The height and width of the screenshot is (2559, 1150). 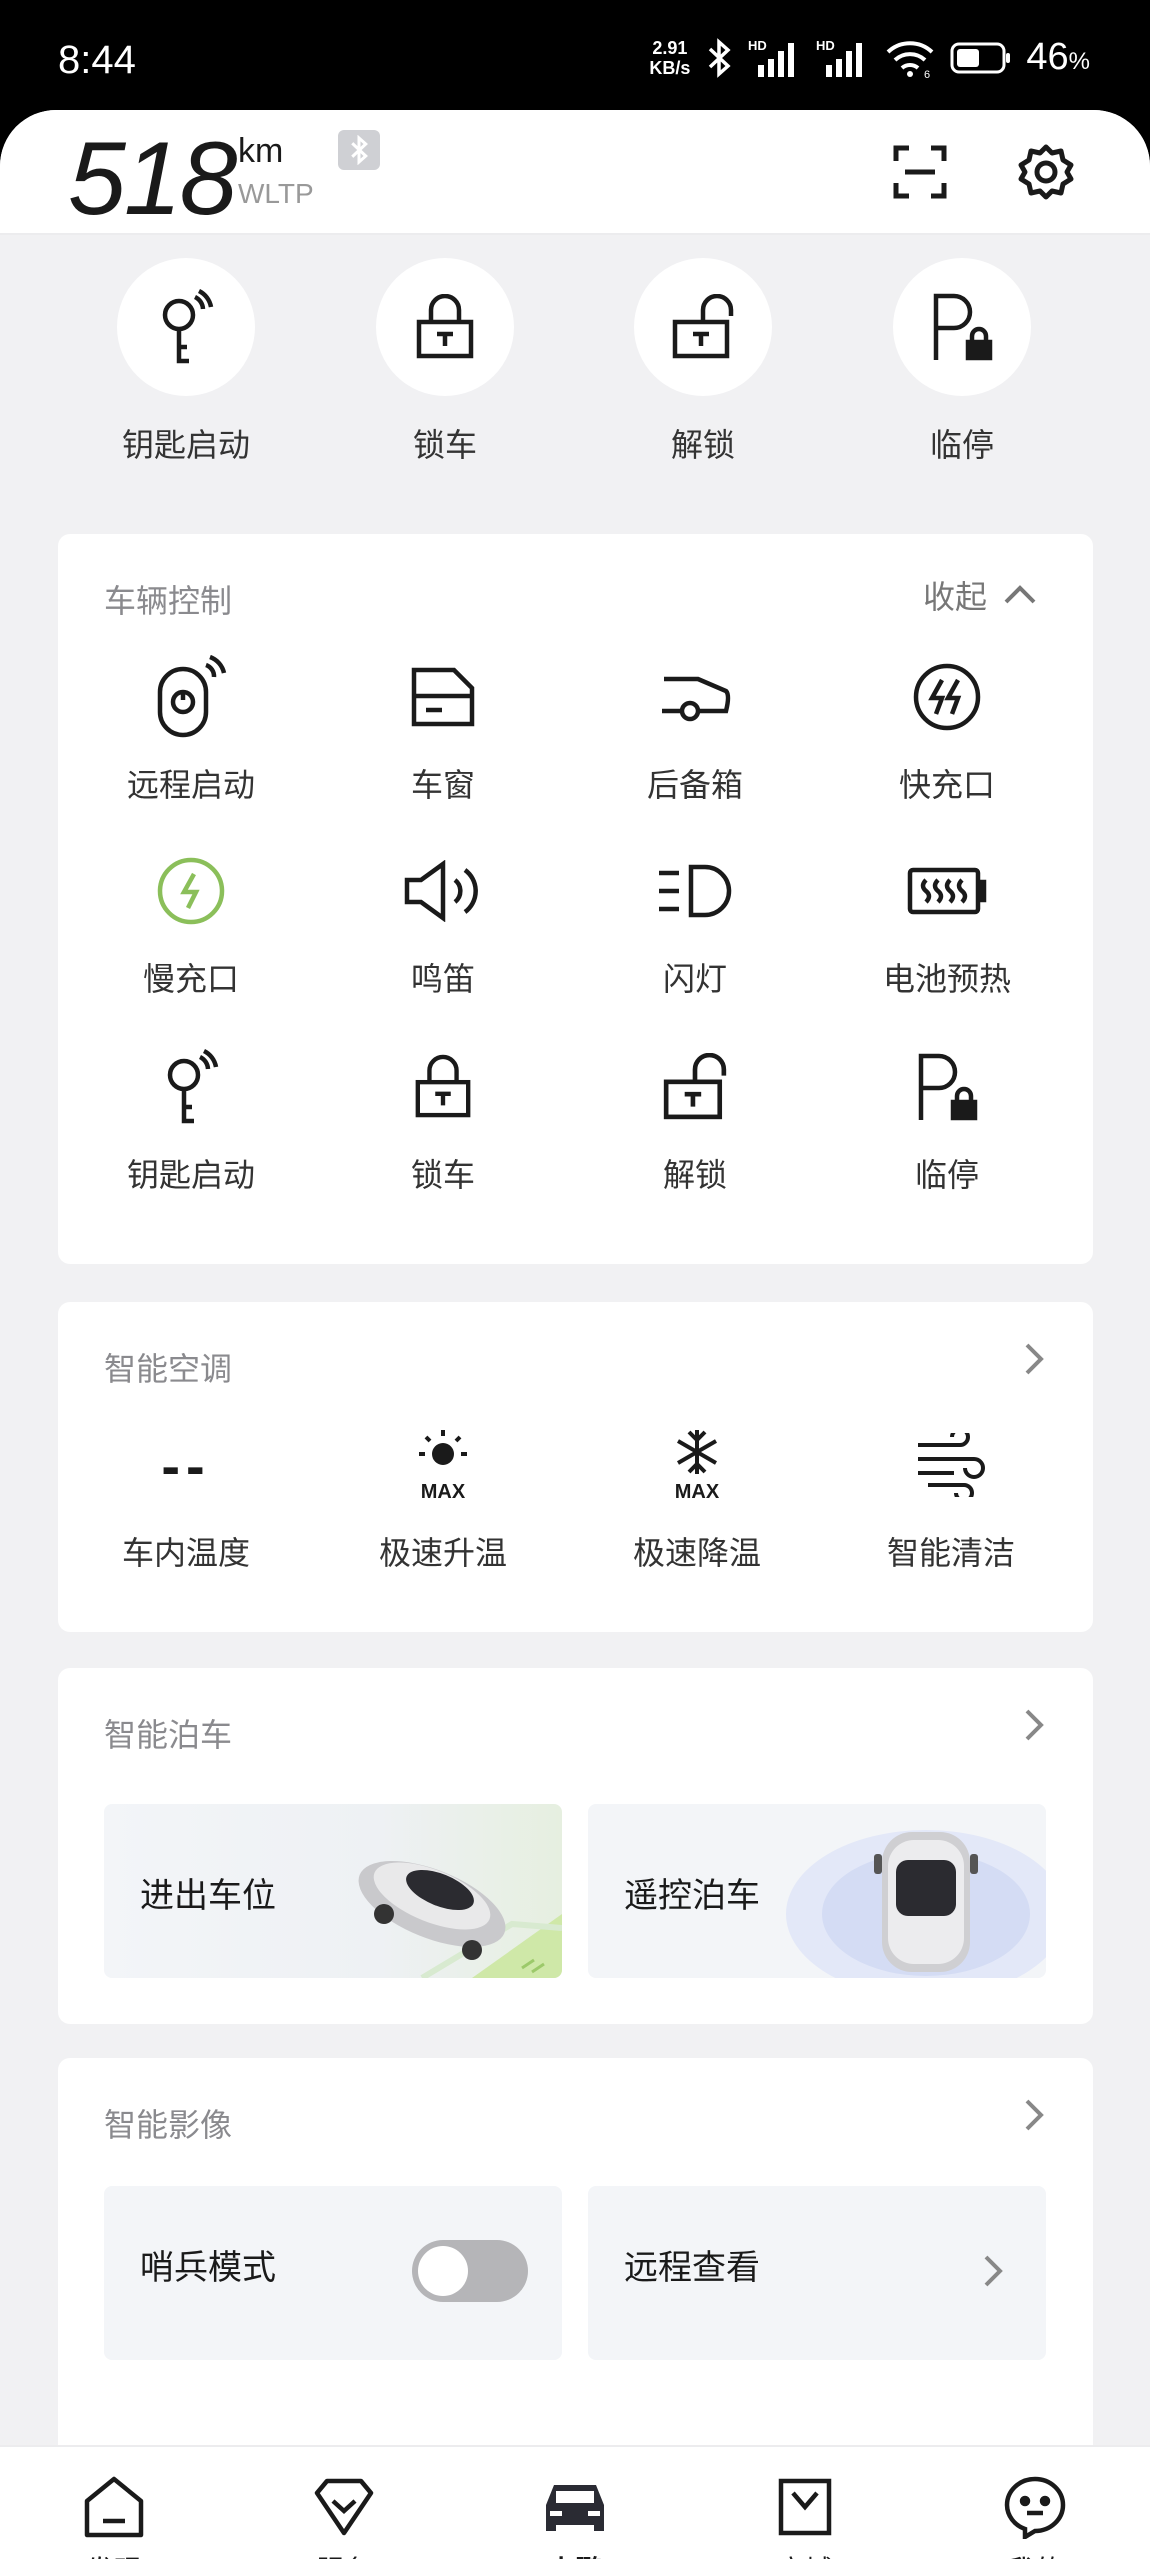 What do you see at coordinates (443, 923) in the screenshot?
I see `control-horn: 鸣笛` at bounding box center [443, 923].